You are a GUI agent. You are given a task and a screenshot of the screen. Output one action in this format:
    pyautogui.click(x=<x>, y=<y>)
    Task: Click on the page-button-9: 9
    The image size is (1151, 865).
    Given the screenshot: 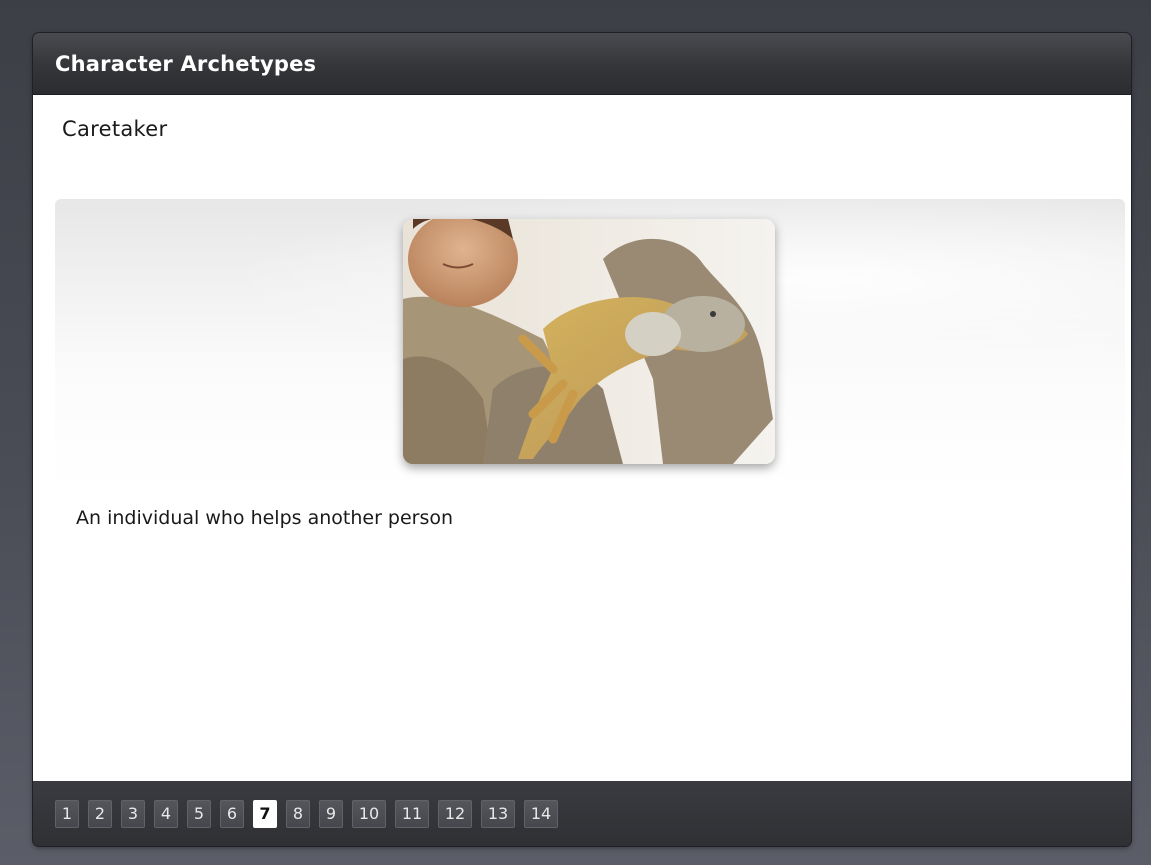 What is the action you would take?
    pyautogui.click(x=331, y=813)
    